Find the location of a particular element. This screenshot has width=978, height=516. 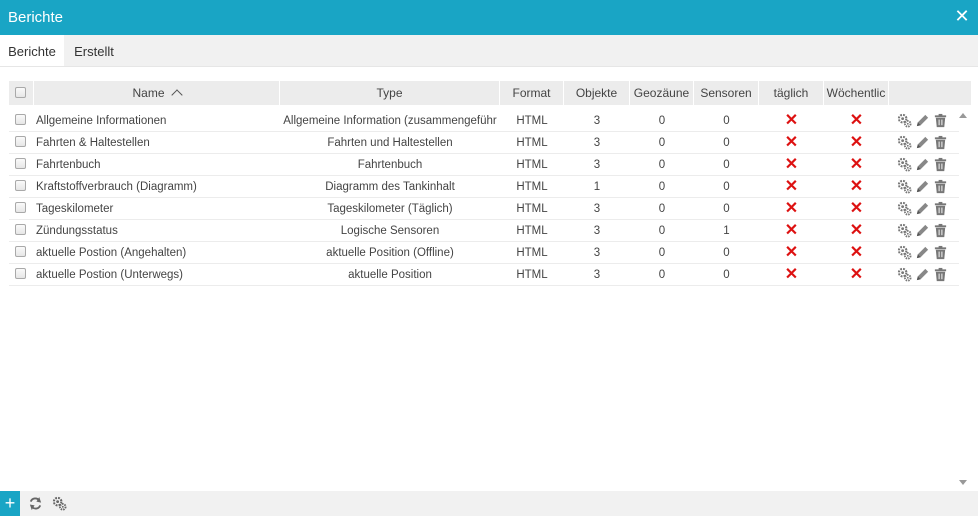

column-header-sensoren: Sensoren is located at coordinates (726, 93).